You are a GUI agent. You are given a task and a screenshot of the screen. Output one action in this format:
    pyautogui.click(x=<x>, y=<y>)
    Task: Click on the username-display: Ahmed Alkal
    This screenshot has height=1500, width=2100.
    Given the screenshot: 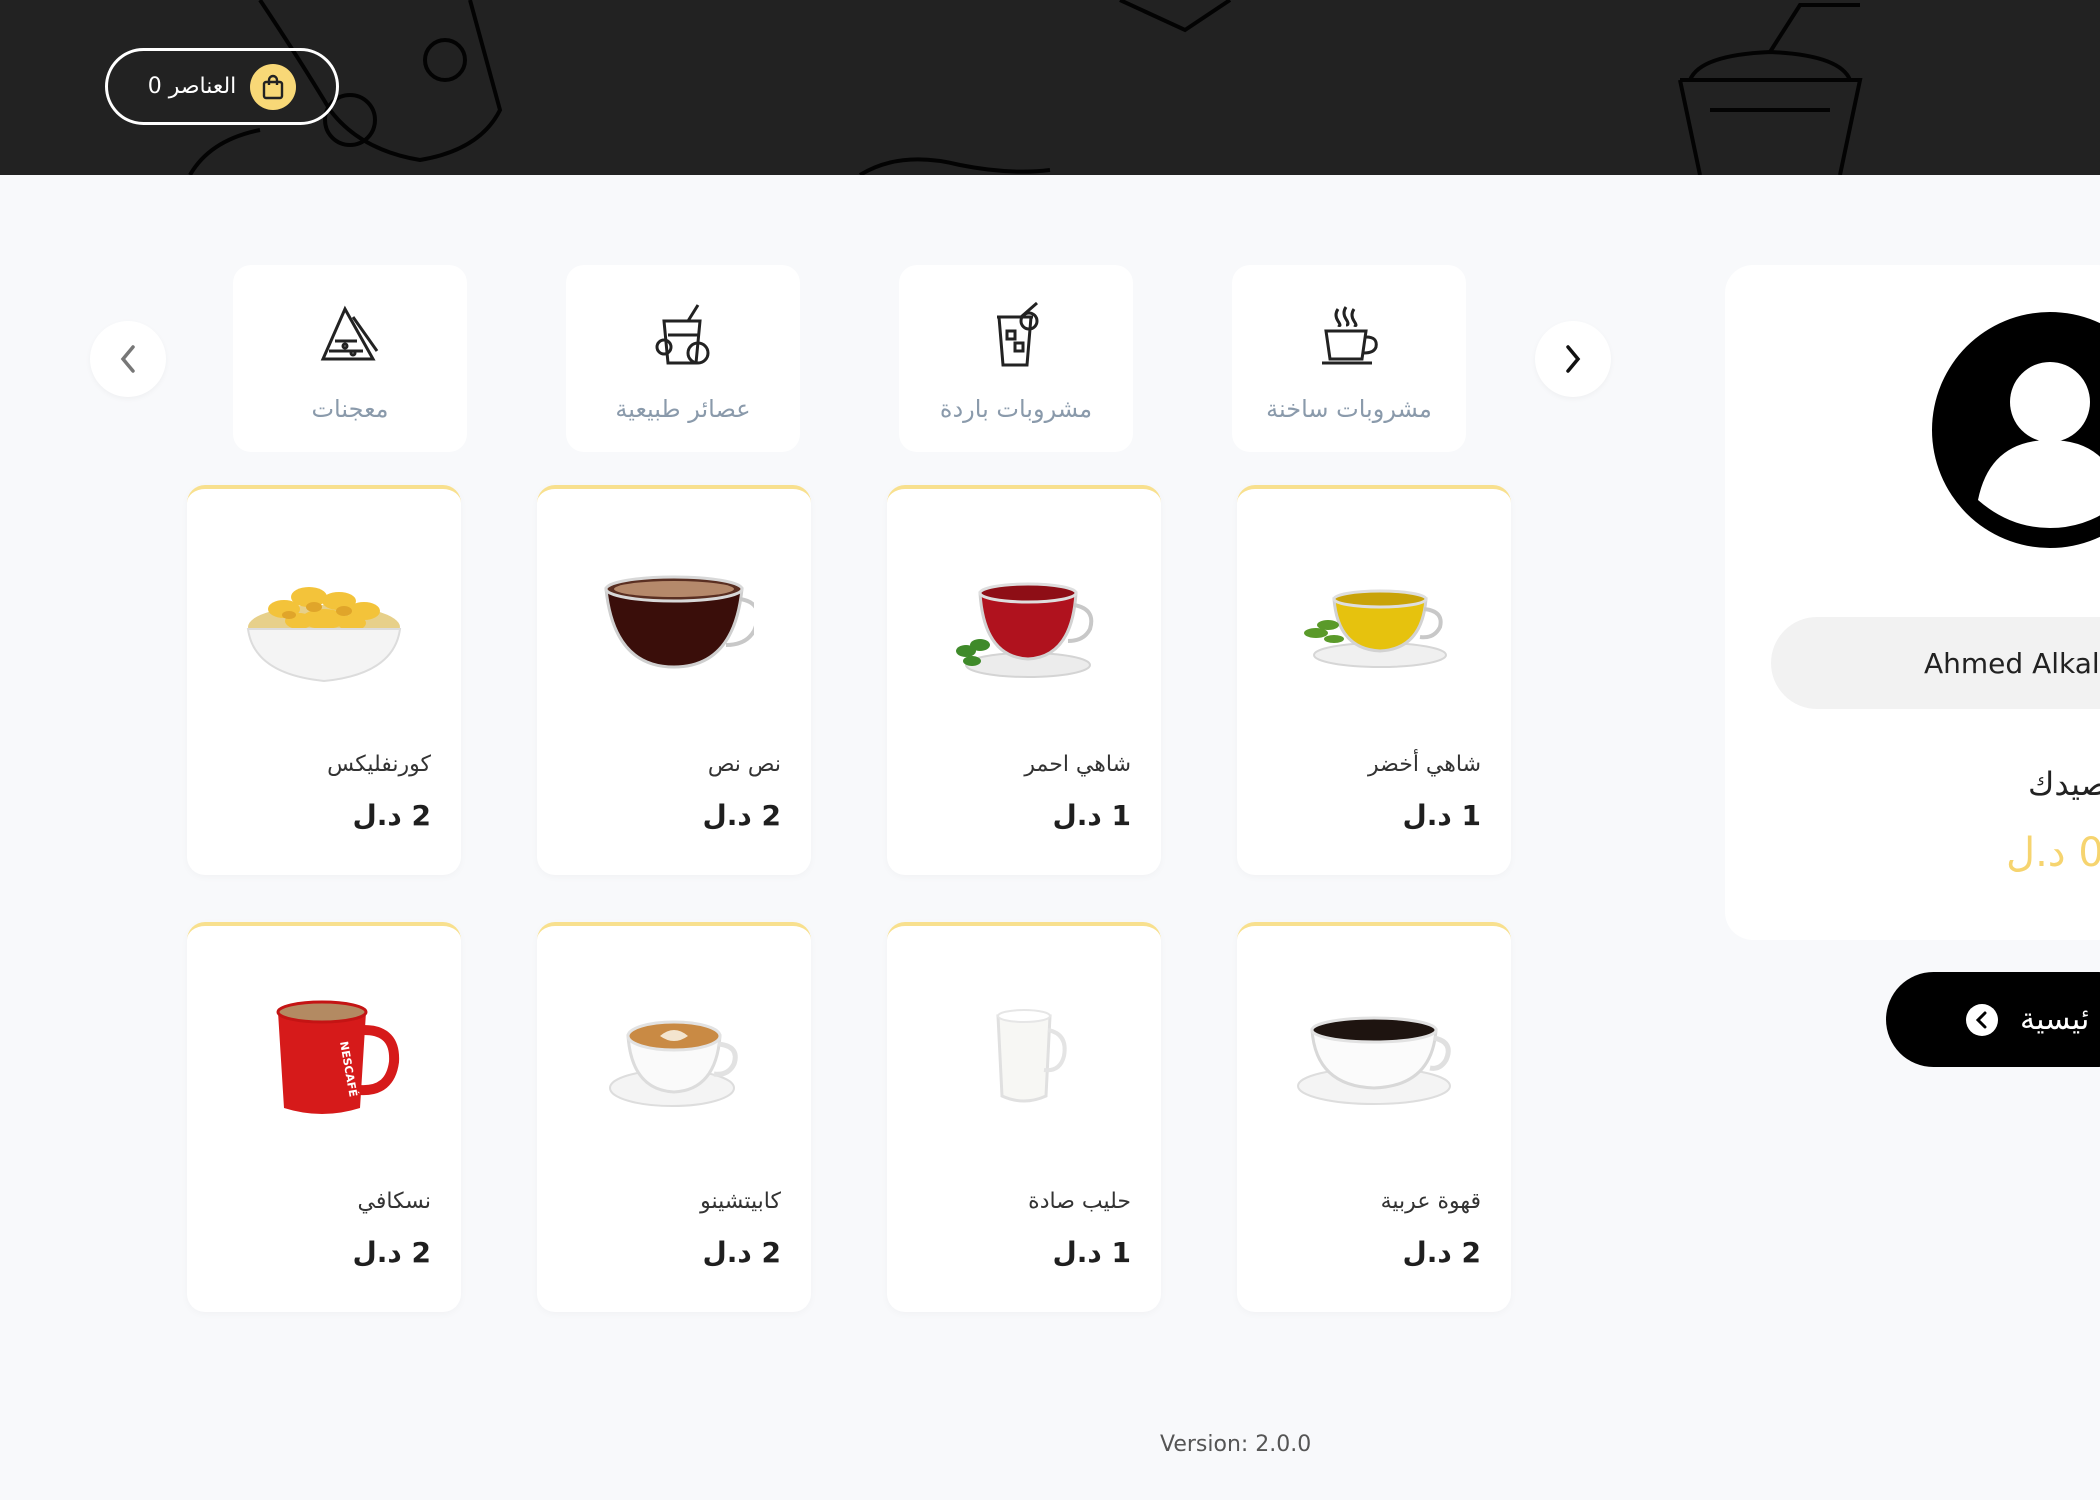 What is the action you would take?
    pyautogui.click(x=1935, y=663)
    